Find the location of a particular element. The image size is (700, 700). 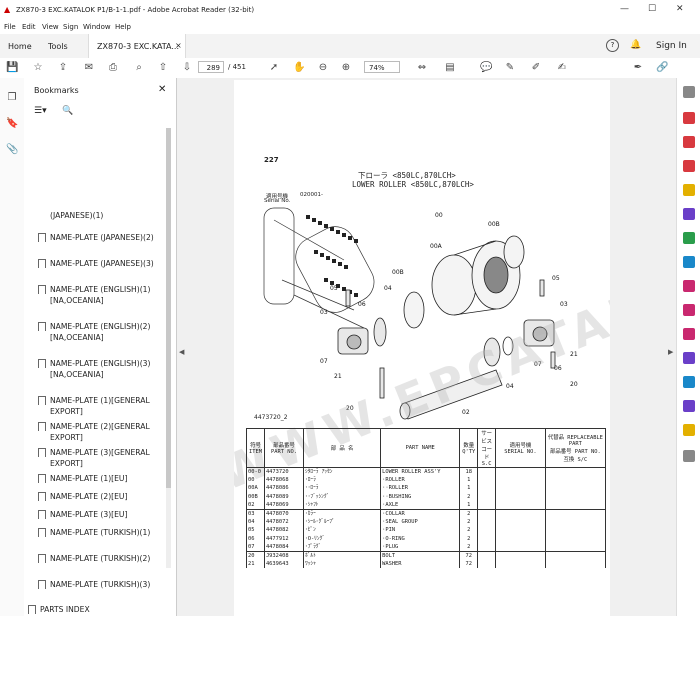

scroll-mode-icon: ⇔ is located at coordinates (422, 68).